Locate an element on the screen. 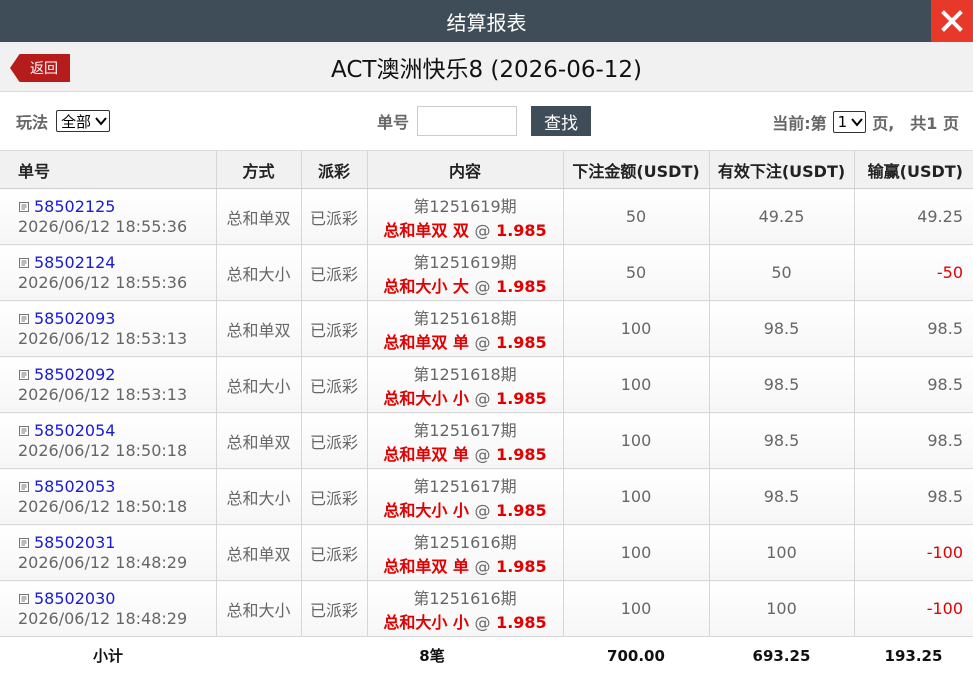  issue-number: 第1251618期 is located at coordinates (465, 374).